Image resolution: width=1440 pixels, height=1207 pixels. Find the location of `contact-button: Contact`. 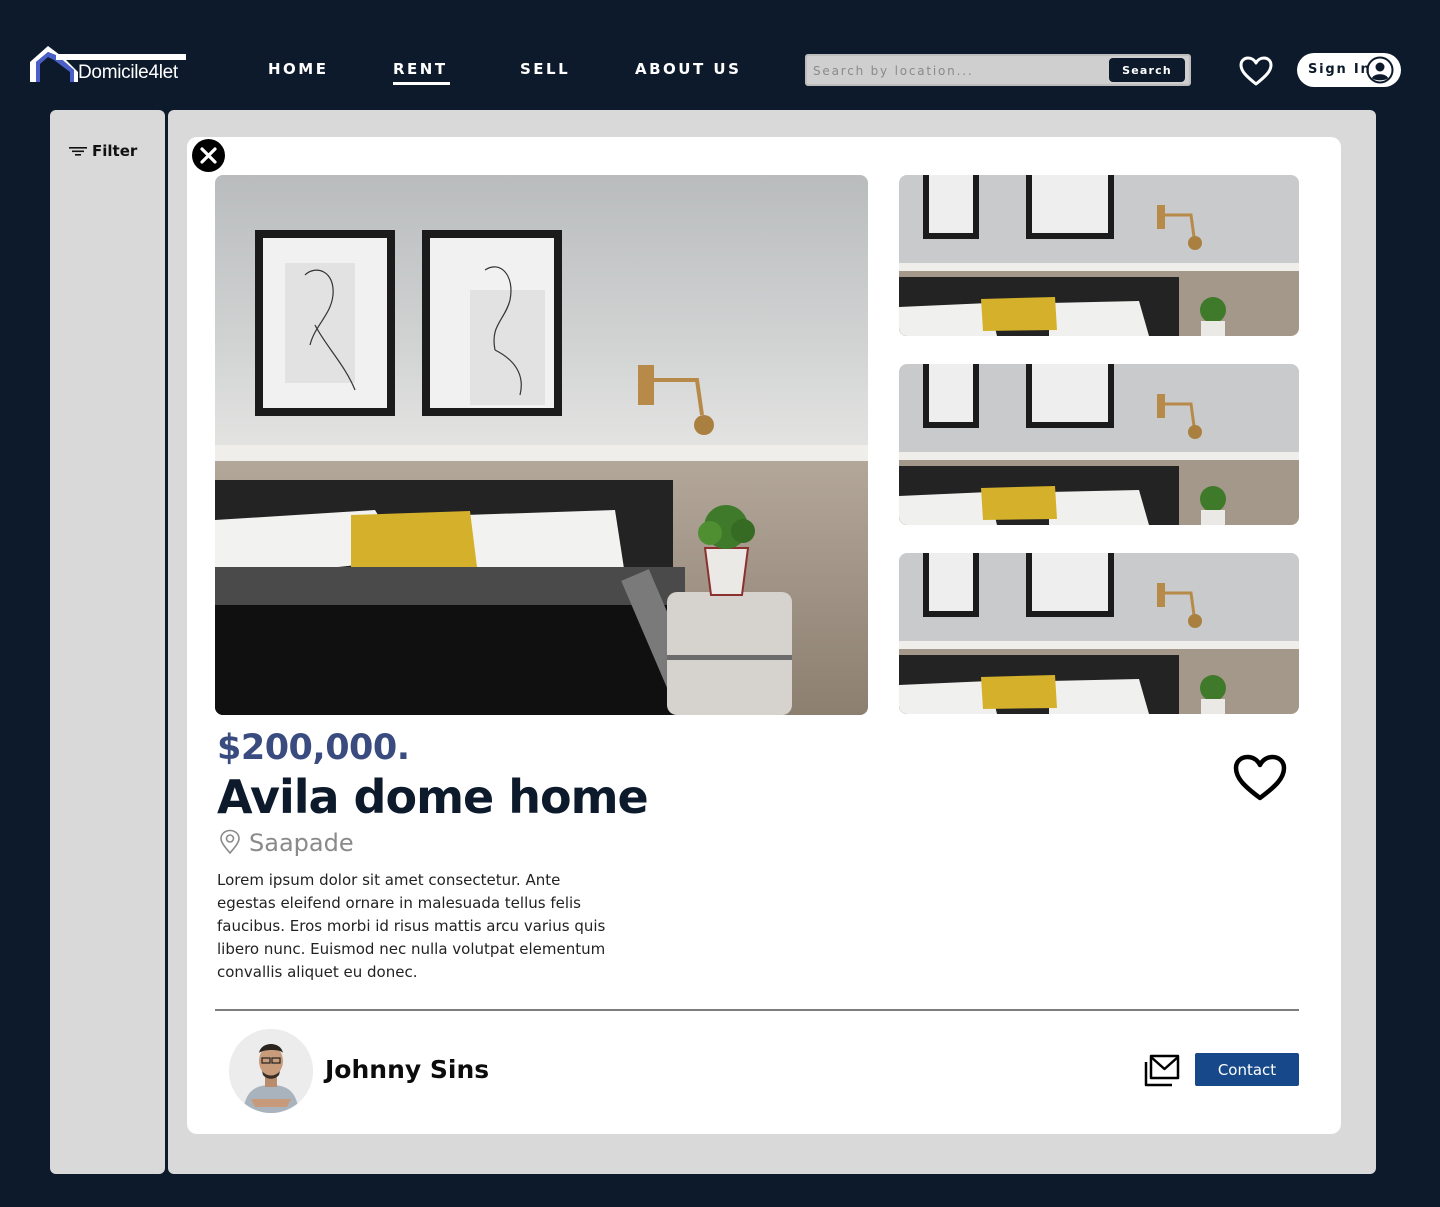

contact-button: Contact is located at coordinates (1247, 1069).